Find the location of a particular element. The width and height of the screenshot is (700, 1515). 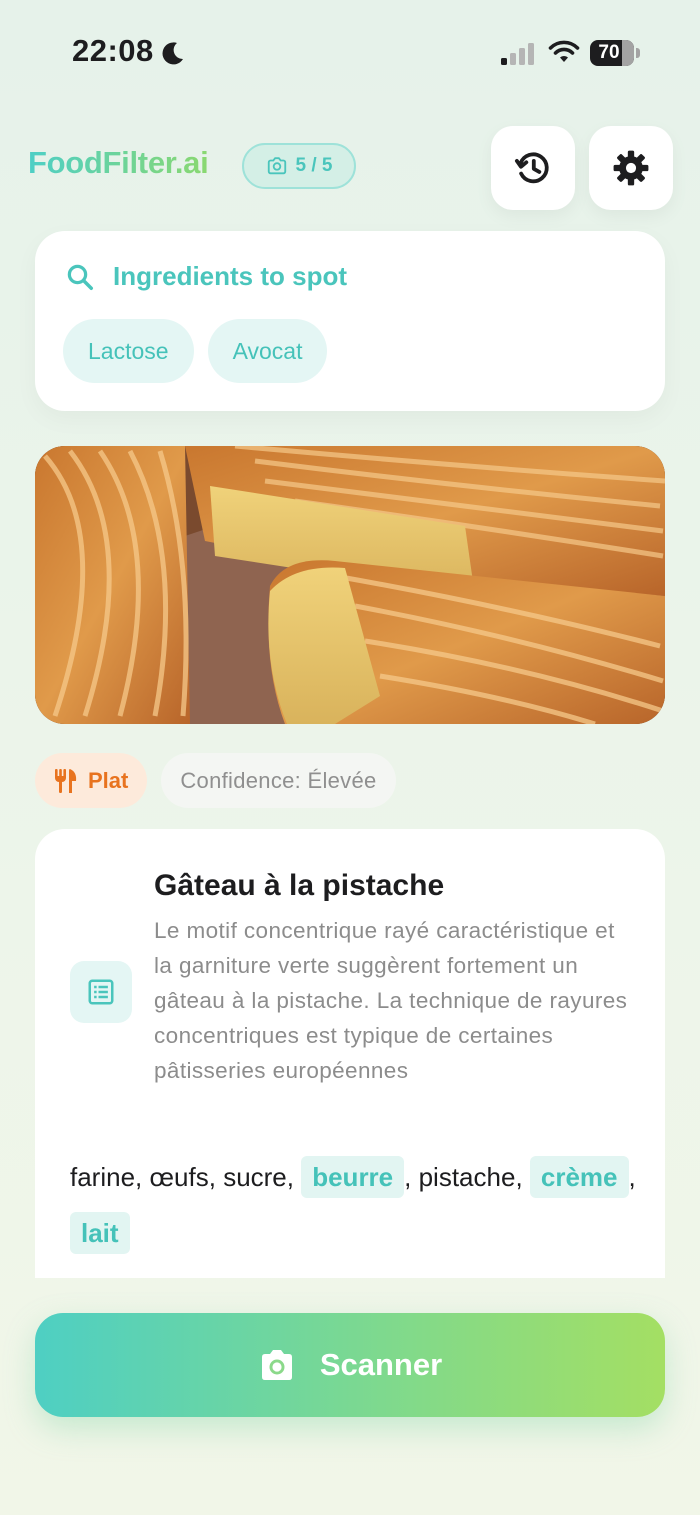

scan-button: Scanner is located at coordinates (350, 1365).